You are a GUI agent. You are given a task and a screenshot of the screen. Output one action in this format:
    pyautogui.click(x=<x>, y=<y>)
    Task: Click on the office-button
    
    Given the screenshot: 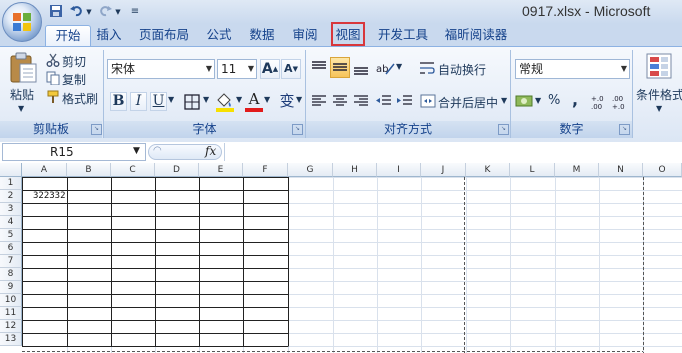 What is the action you would take?
    pyautogui.click(x=22, y=22)
    